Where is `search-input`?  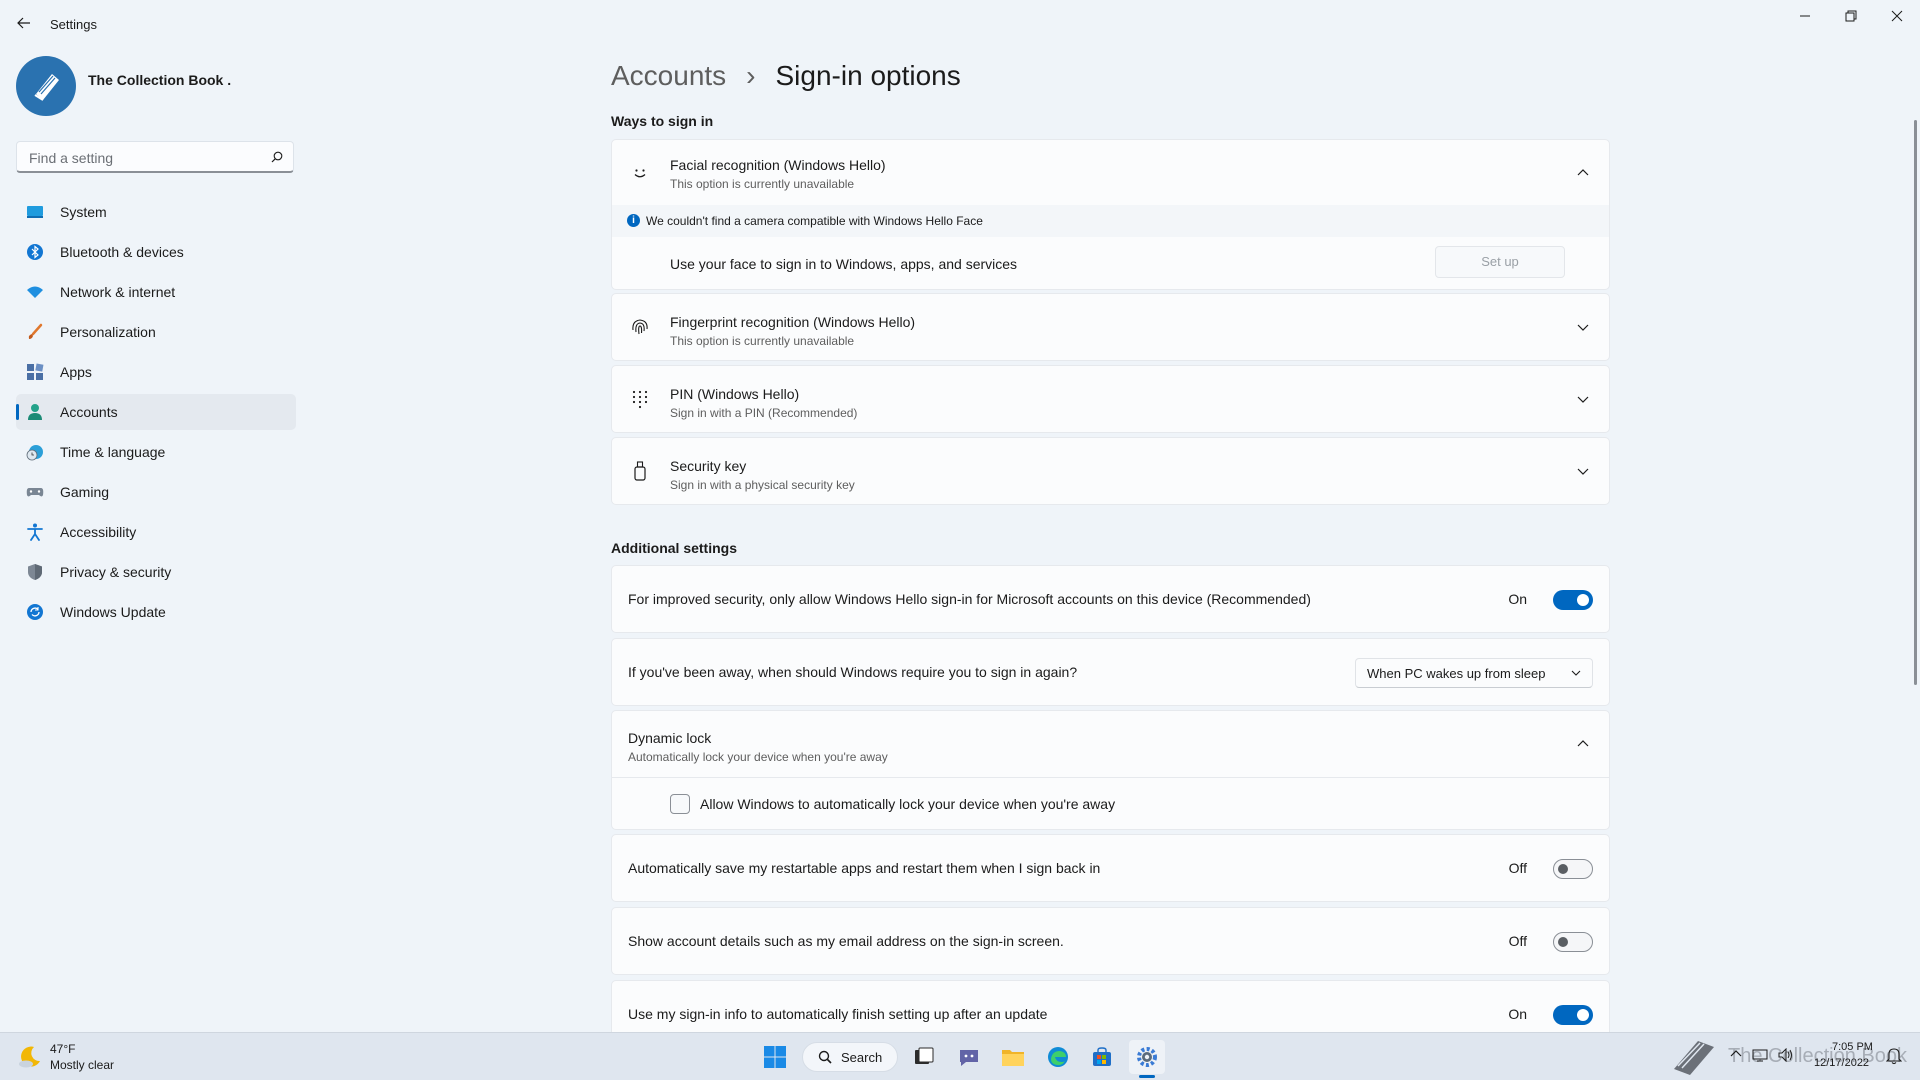
search-input is located at coordinates (144, 158).